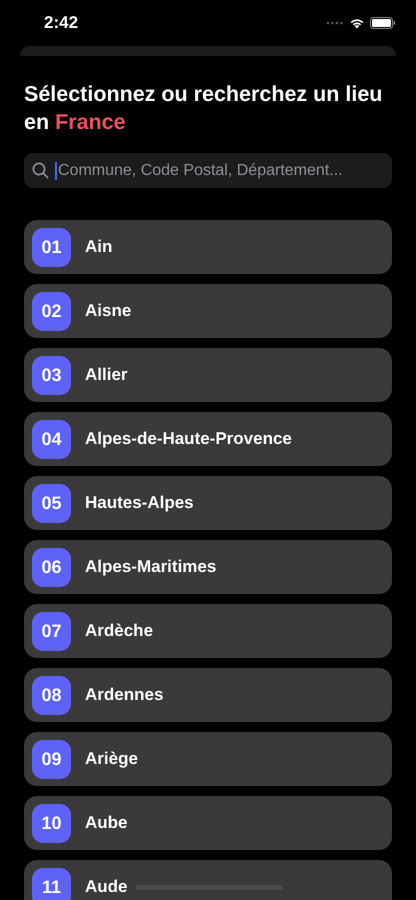 Image resolution: width=416 pixels, height=900 pixels. What do you see at coordinates (208, 695) in the screenshot?
I see `department-row: 08 Ardennes` at bounding box center [208, 695].